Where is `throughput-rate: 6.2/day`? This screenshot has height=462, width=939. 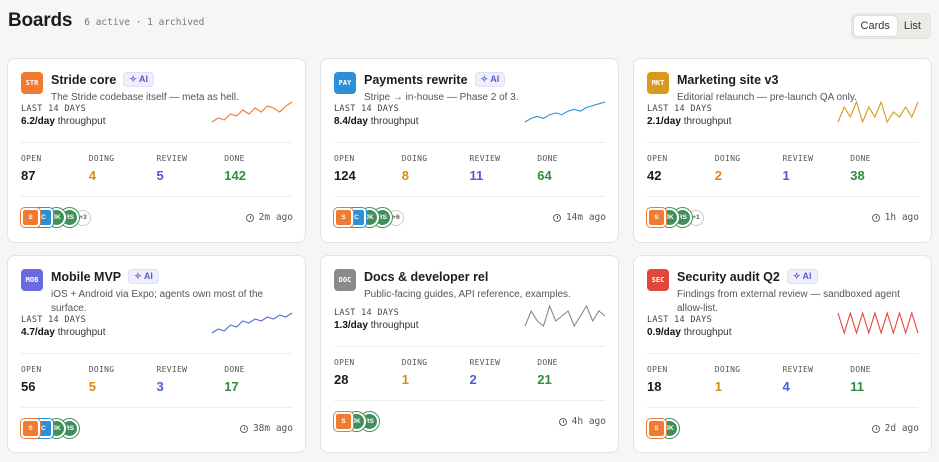
throughput-rate: 6.2/day is located at coordinates (38, 121).